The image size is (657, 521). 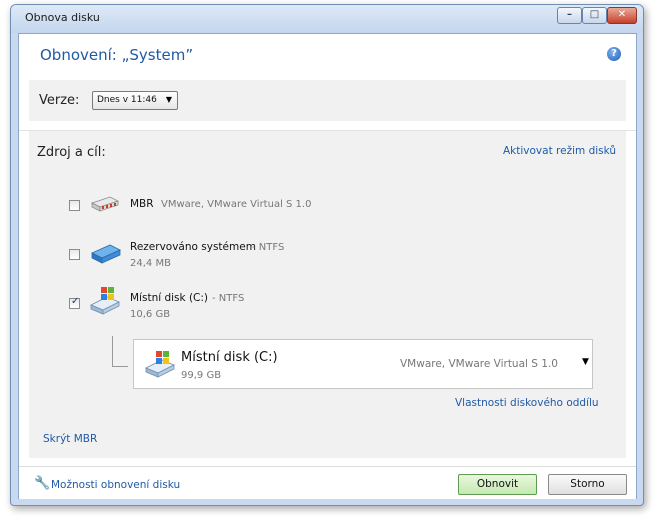 I want to click on target-name: Místní disk (C:), so click(x=229, y=357).